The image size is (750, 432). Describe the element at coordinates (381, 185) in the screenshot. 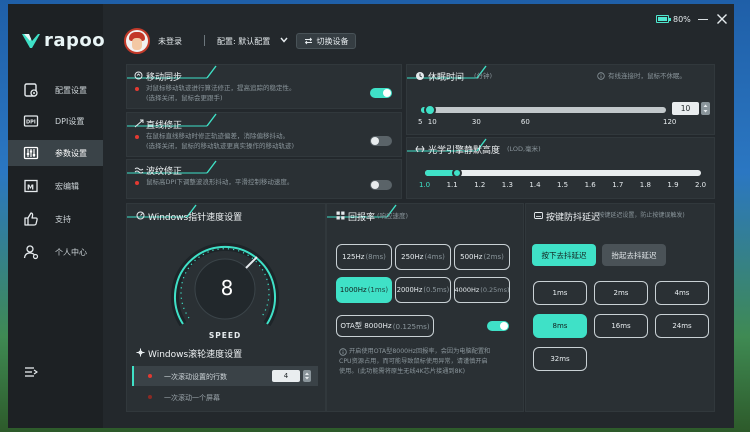

I see `ripple-toggle` at that location.